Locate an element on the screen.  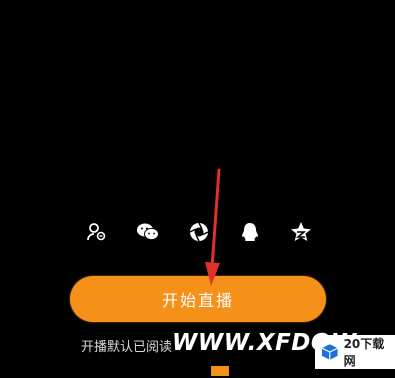
watermark-logo: 20下载网 is located at coordinates (355, 352).